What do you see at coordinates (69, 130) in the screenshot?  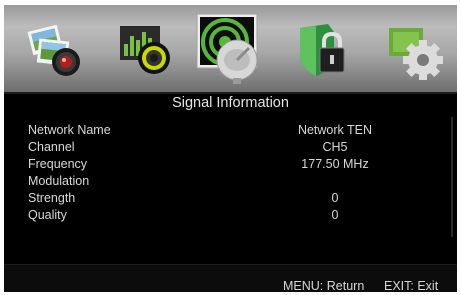 I see `row-label: Network Name` at bounding box center [69, 130].